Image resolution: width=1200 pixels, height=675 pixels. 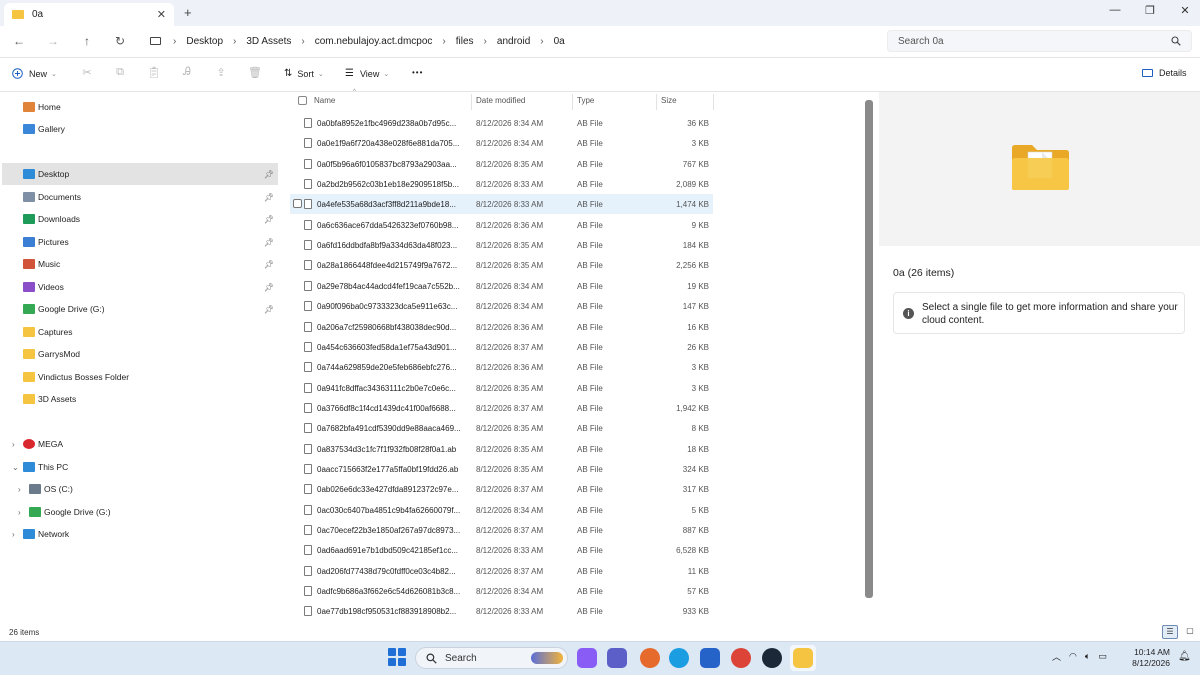 I want to click on breadcrumb-item: files, so click(x=465, y=41).